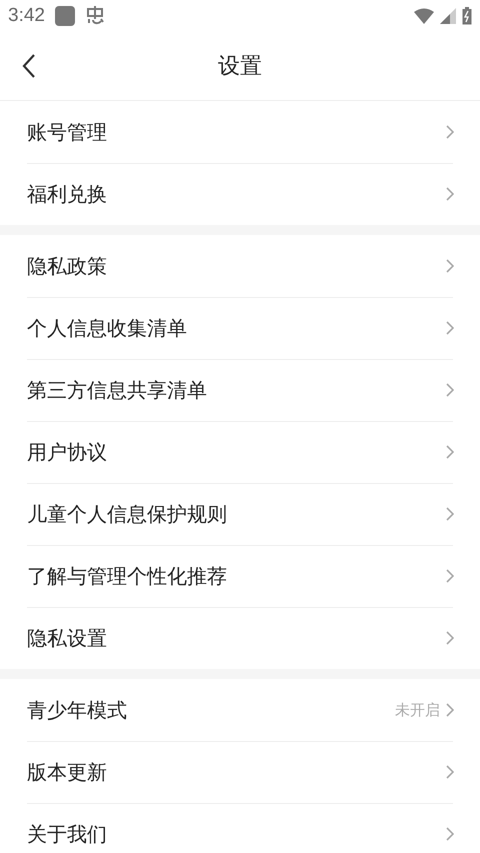 This screenshot has height=853, width=480. What do you see at coordinates (240, 772) in the screenshot?
I see `settings-item: 版本更新` at bounding box center [240, 772].